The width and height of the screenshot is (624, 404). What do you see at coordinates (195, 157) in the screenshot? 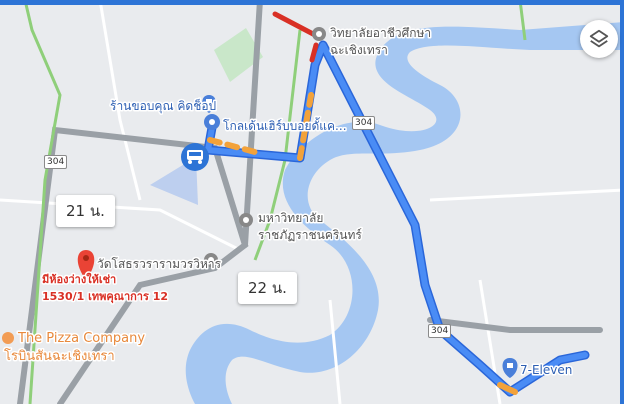
I see `car-icon` at bounding box center [195, 157].